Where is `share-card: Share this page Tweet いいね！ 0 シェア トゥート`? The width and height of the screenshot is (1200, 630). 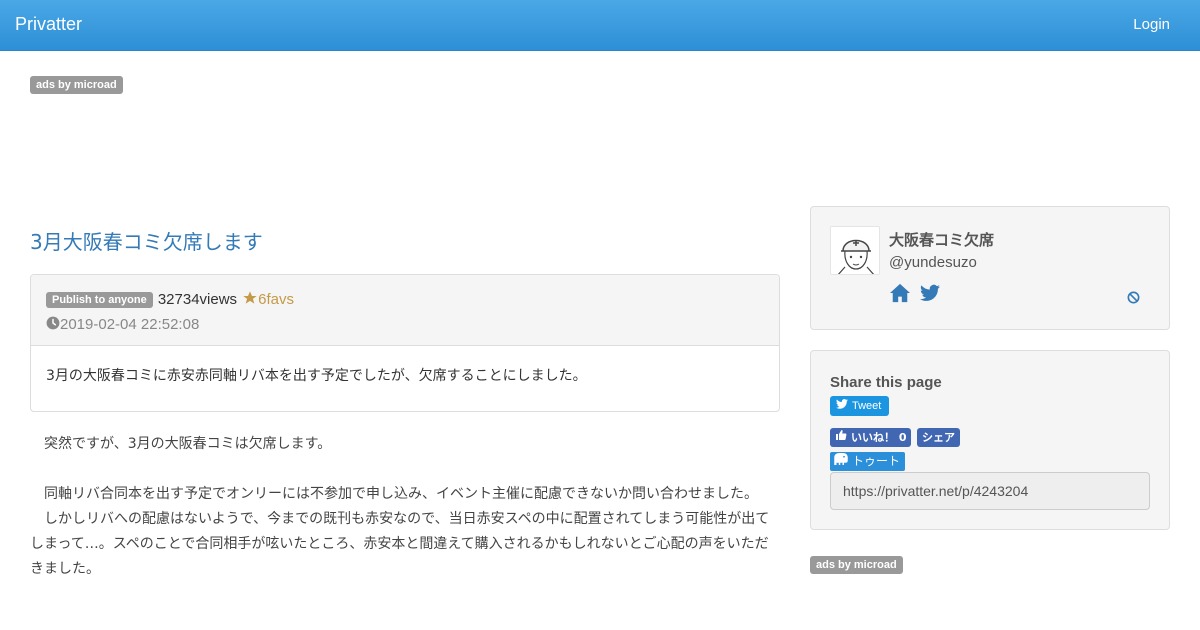 share-card: Share this page Tweet いいね！ 0 シェア トゥート is located at coordinates (990, 440).